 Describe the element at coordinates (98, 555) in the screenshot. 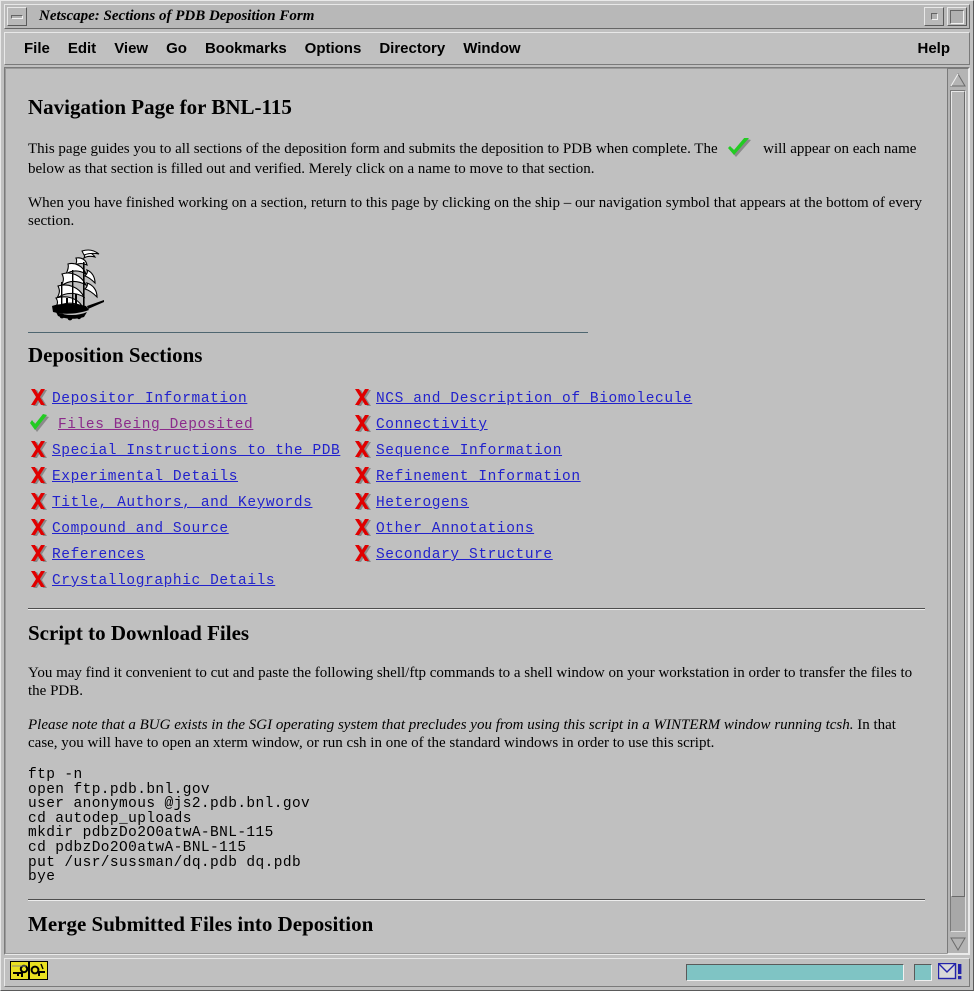

I see `section-link-references: References` at that location.